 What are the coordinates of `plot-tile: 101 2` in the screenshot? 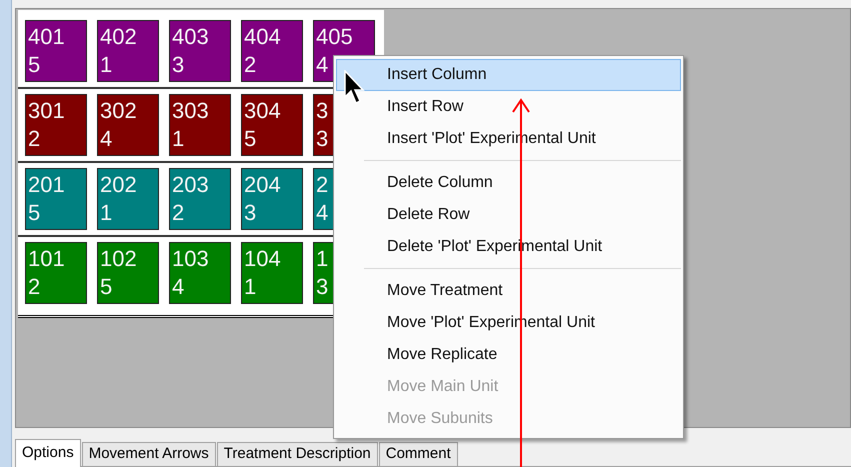 It's located at (56, 273).